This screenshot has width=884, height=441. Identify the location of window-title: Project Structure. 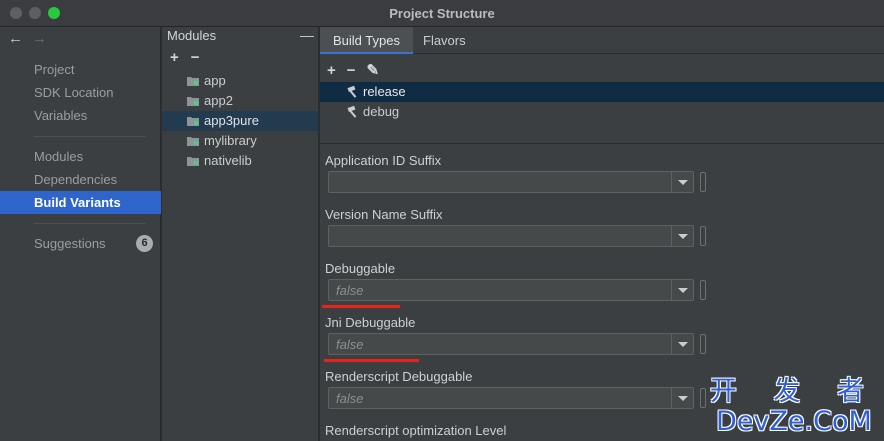
(442, 13).